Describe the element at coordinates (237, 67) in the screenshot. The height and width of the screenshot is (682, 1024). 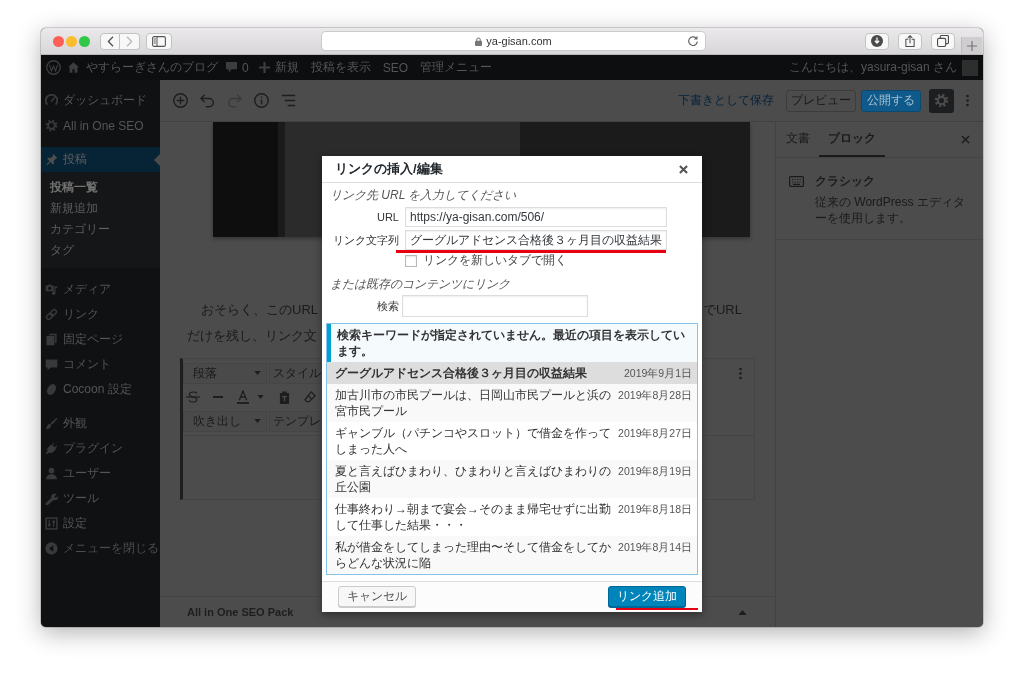
I see `comments-link: 0` at that location.